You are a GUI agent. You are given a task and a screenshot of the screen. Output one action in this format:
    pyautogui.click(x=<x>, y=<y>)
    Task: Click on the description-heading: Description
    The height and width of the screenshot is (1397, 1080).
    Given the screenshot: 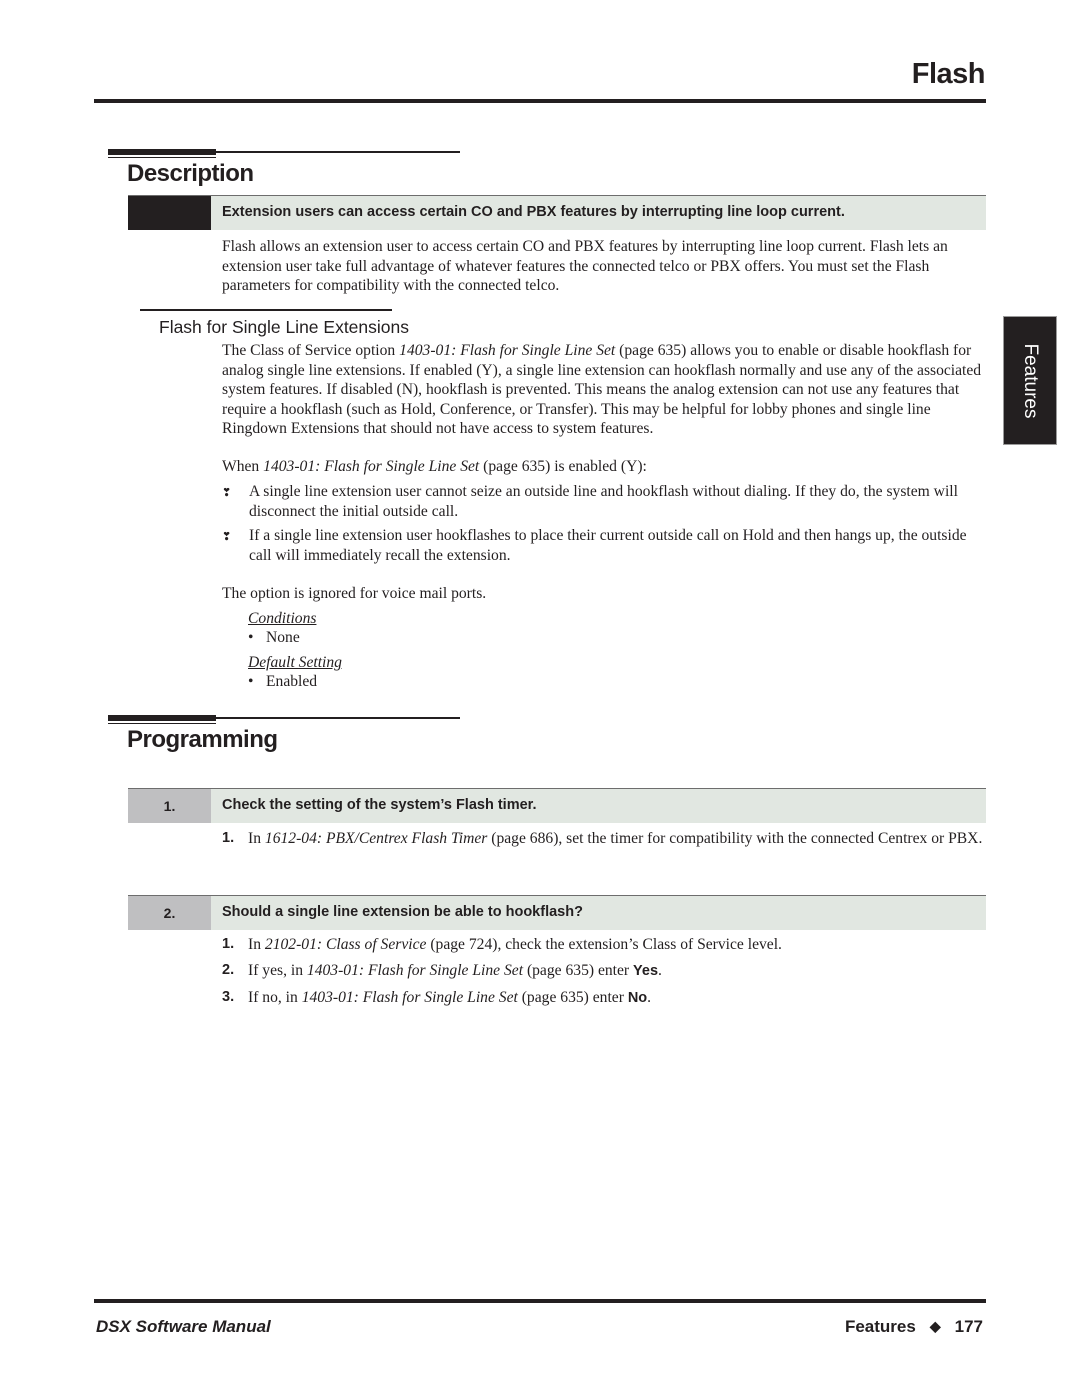 What is the action you would take?
    pyautogui.click(x=190, y=173)
    